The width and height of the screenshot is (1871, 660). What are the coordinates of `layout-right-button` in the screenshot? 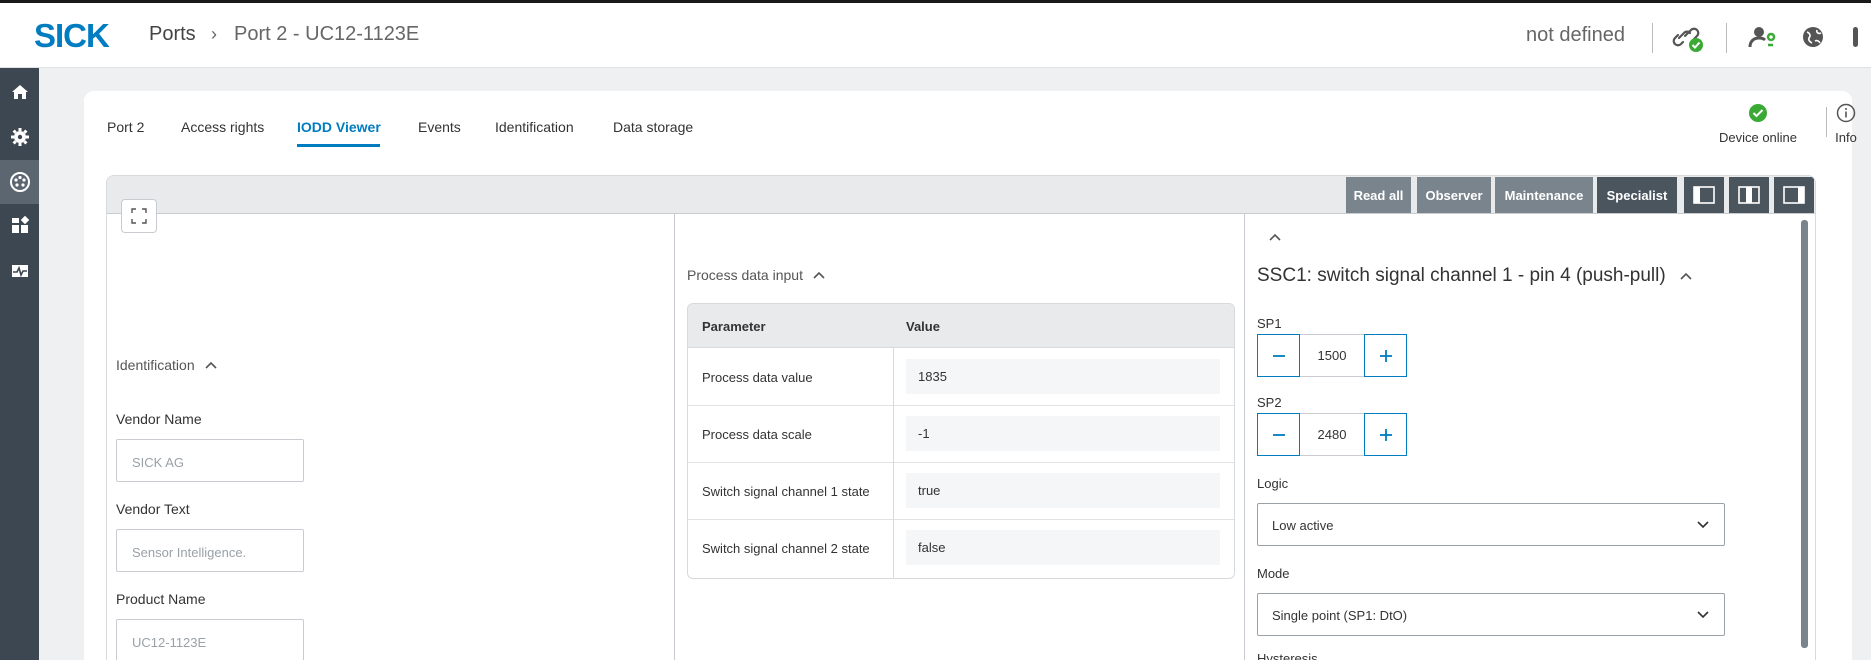 It's located at (1794, 195).